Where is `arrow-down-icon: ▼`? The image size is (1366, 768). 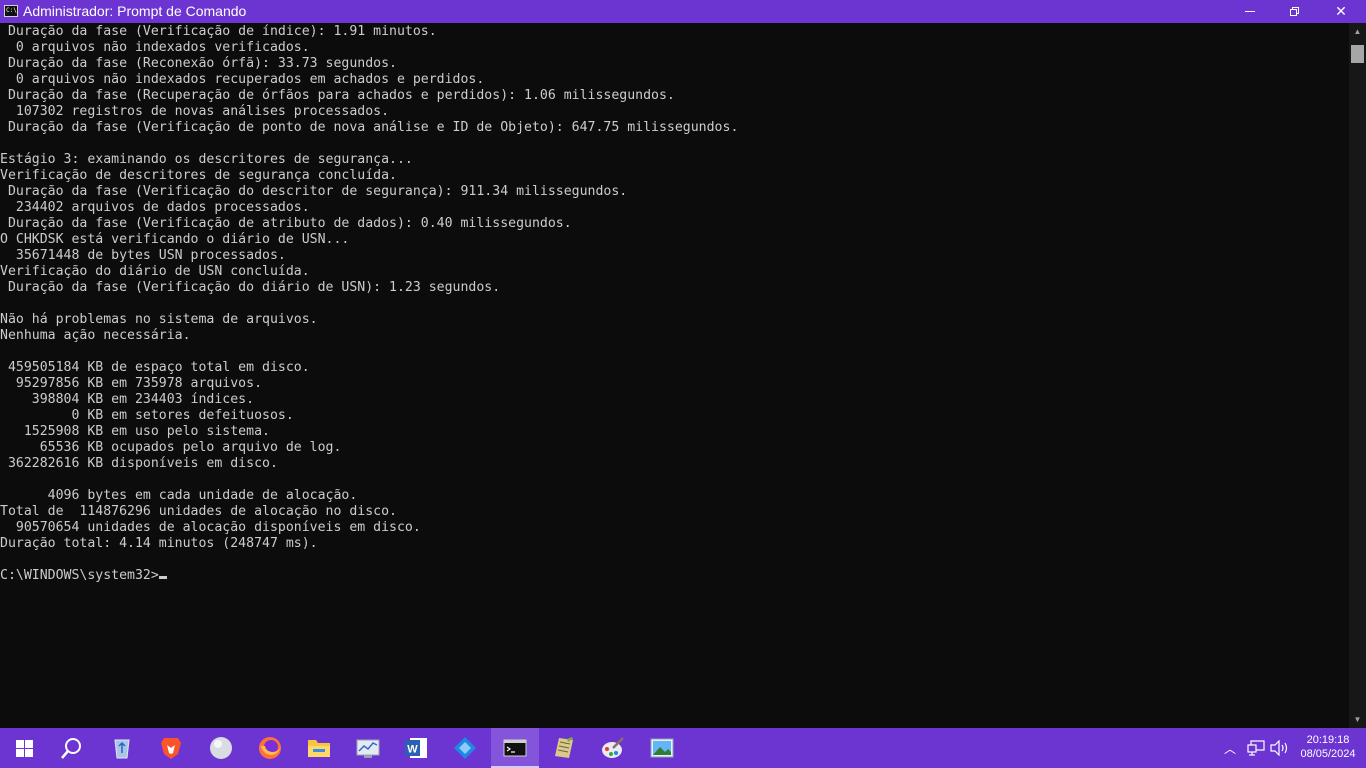 arrow-down-icon: ▼ is located at coordinates (1357, 719).